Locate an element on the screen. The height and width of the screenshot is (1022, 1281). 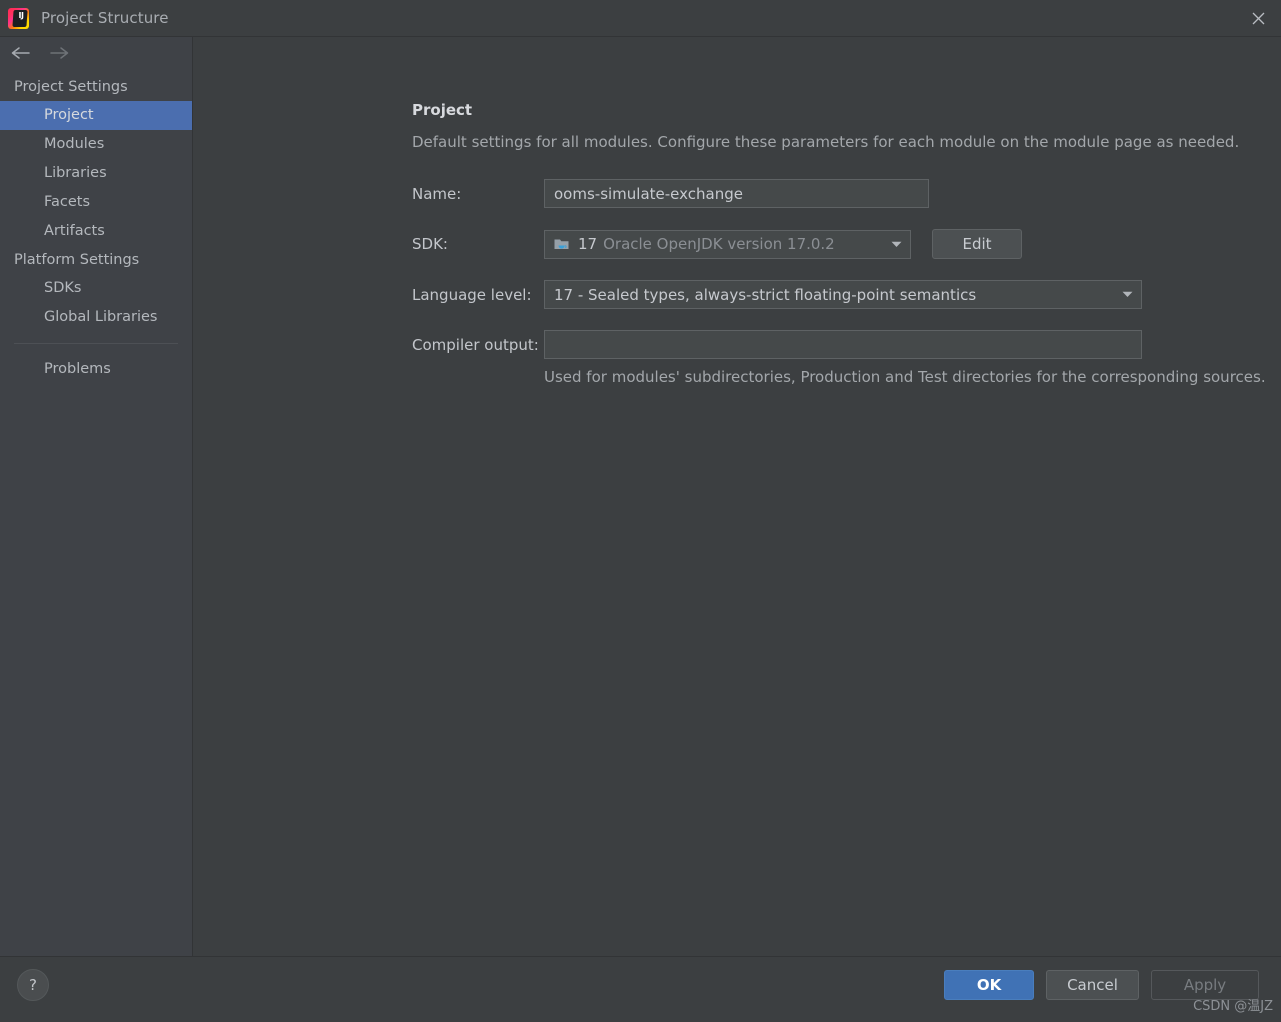
sidebar-item-libraries: Libraries is located at coordinates (96, 173).